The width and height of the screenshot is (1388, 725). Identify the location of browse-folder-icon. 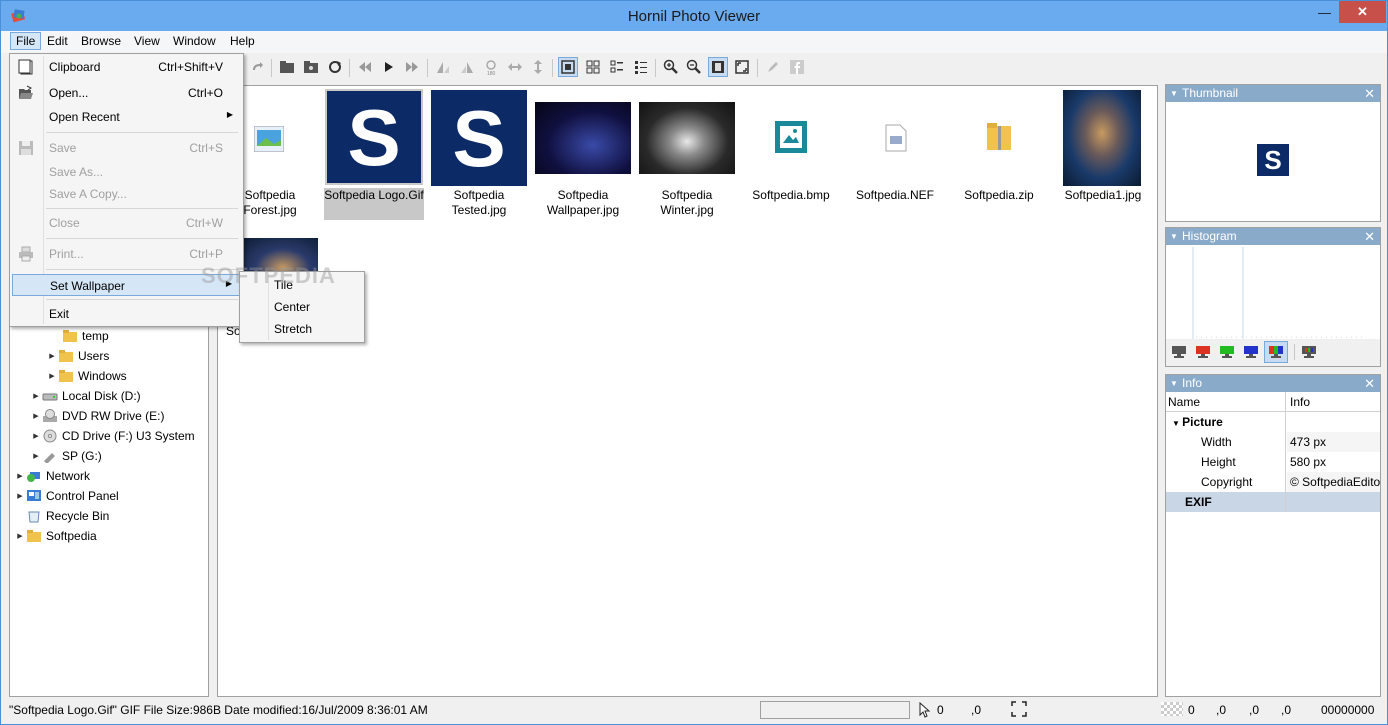
(311, 67).